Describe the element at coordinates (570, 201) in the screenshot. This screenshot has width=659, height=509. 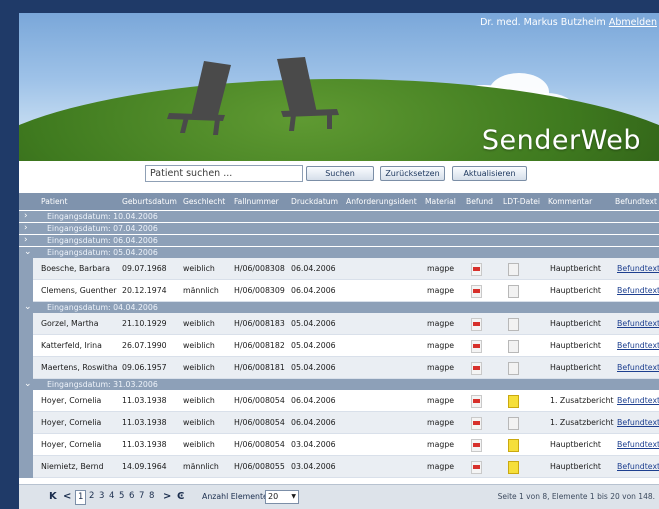
I see `column-header-comment: Kommentar` at that location.